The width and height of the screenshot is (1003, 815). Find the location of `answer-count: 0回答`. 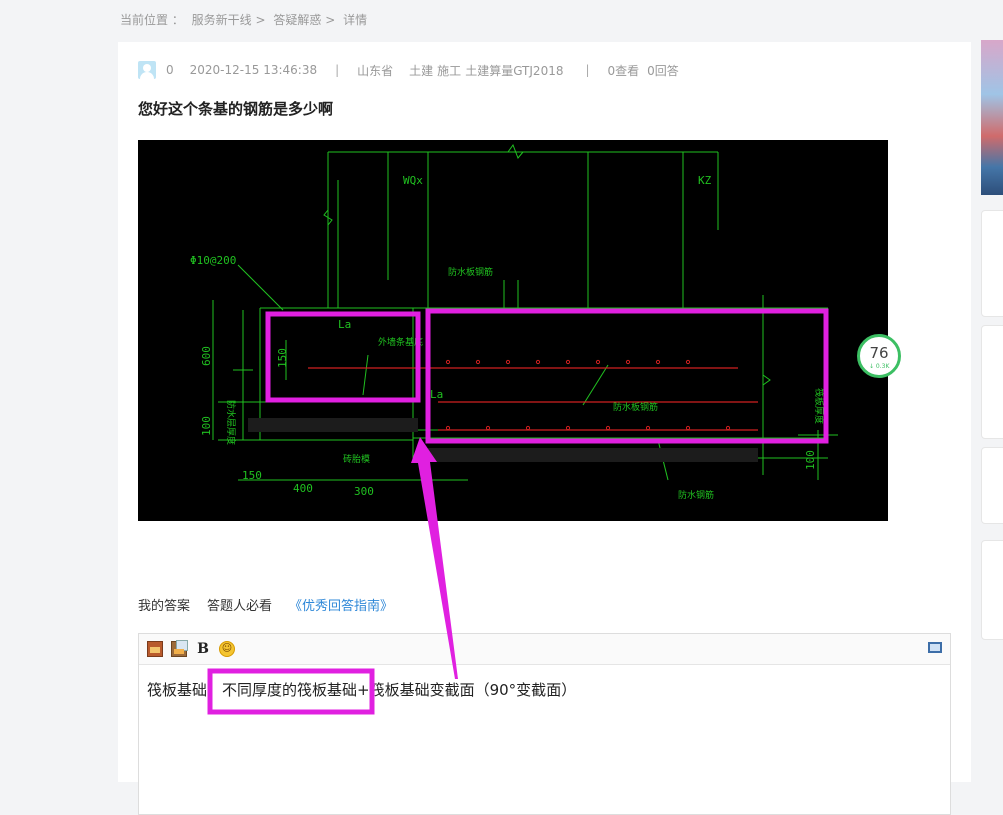

answer-count: 0回答 is located at coordinates (663, 70).